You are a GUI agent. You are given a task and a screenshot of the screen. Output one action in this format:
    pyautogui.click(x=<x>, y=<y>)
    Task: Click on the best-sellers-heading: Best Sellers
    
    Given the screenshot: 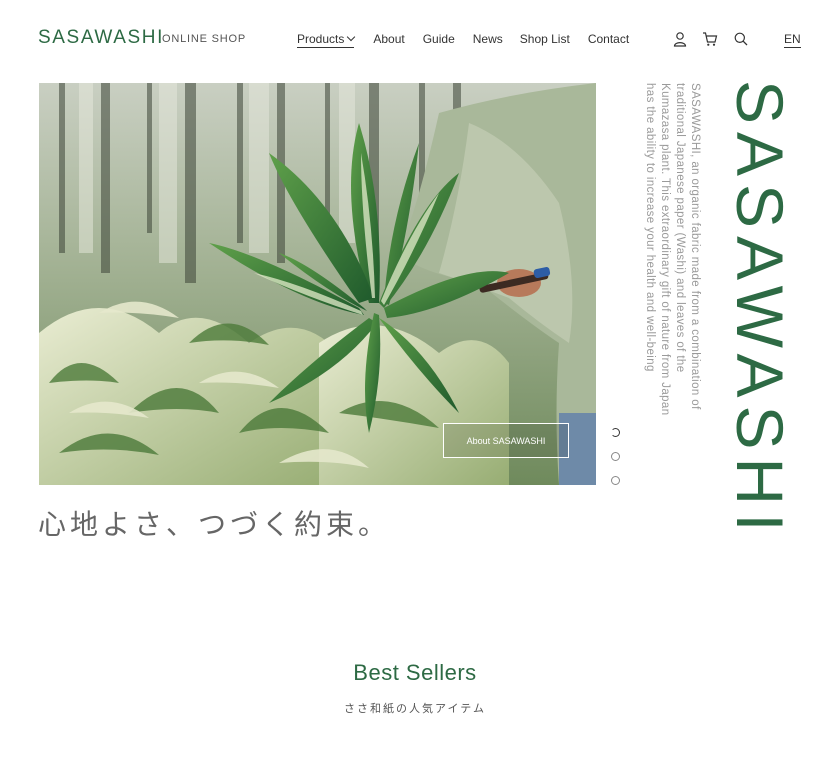 What is the action you would take?
    pyautogui.click(x=415, y=672)
    